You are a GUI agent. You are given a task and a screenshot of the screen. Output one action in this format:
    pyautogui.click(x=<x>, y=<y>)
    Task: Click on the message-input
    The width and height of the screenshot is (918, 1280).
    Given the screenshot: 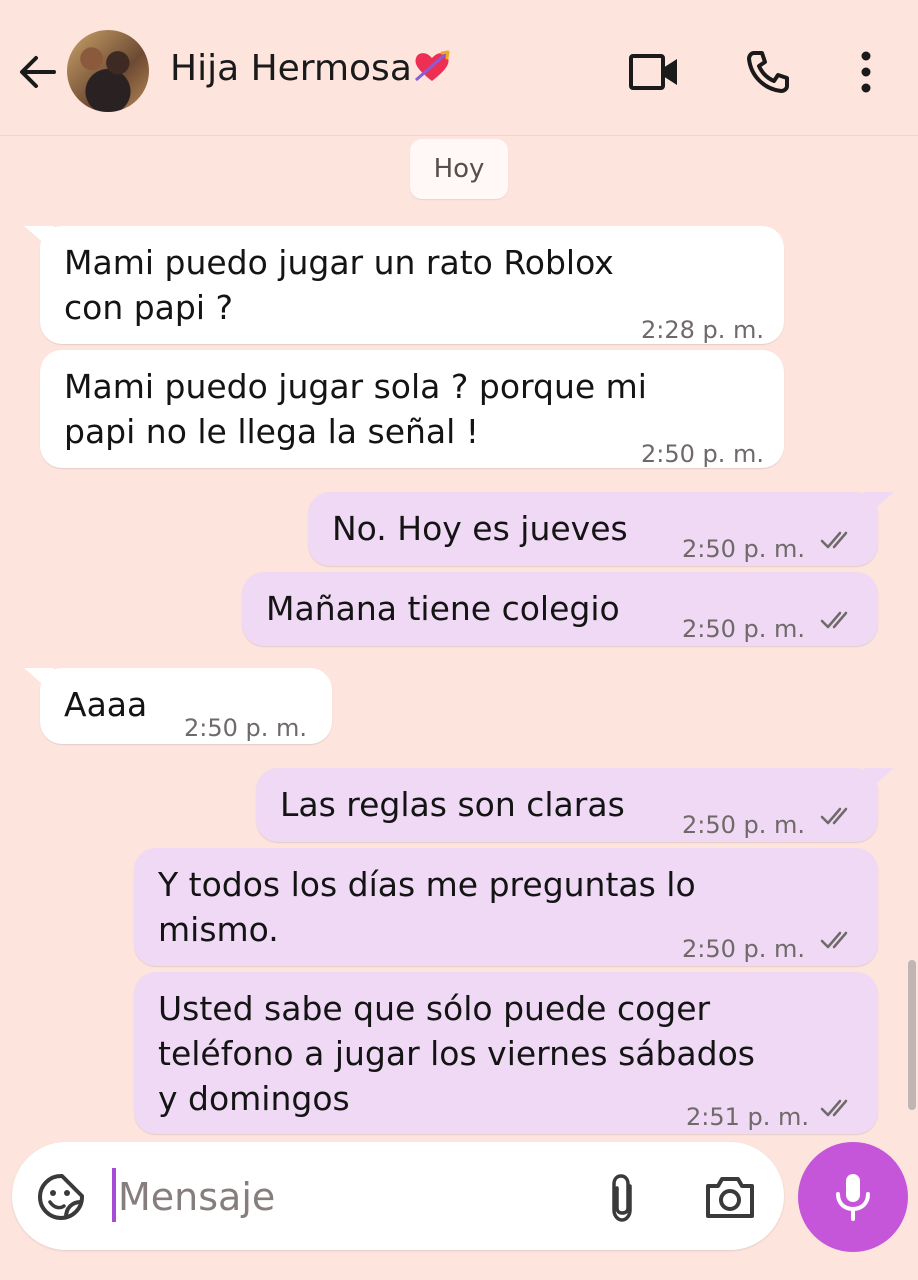 What is the action you would take?
    pyautogui.click(x=348, y=1197)
    